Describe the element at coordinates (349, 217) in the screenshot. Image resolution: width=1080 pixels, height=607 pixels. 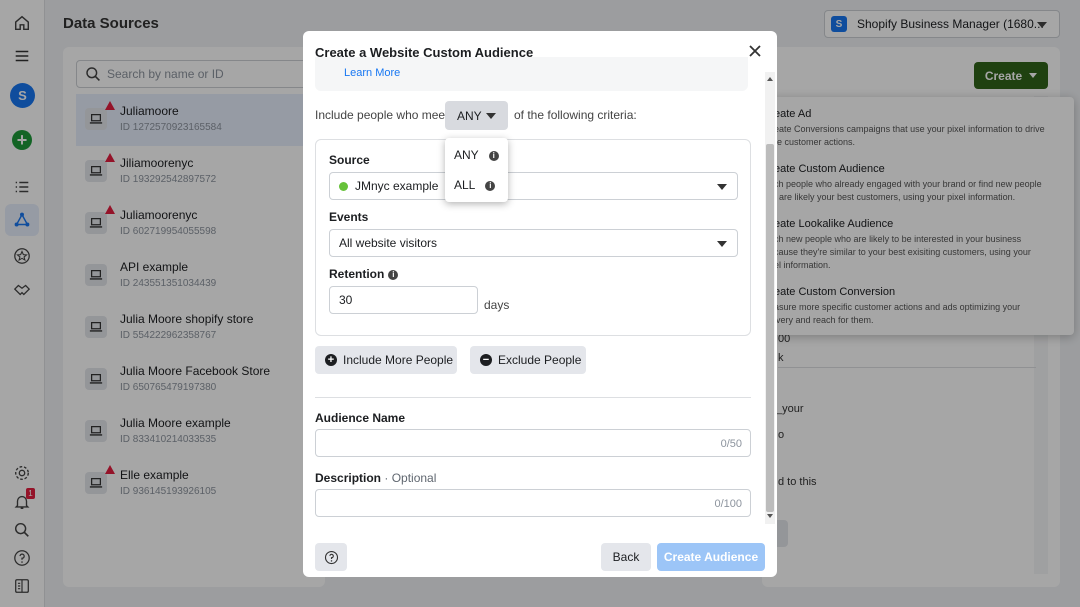
I see `events-label: Events` at that location.